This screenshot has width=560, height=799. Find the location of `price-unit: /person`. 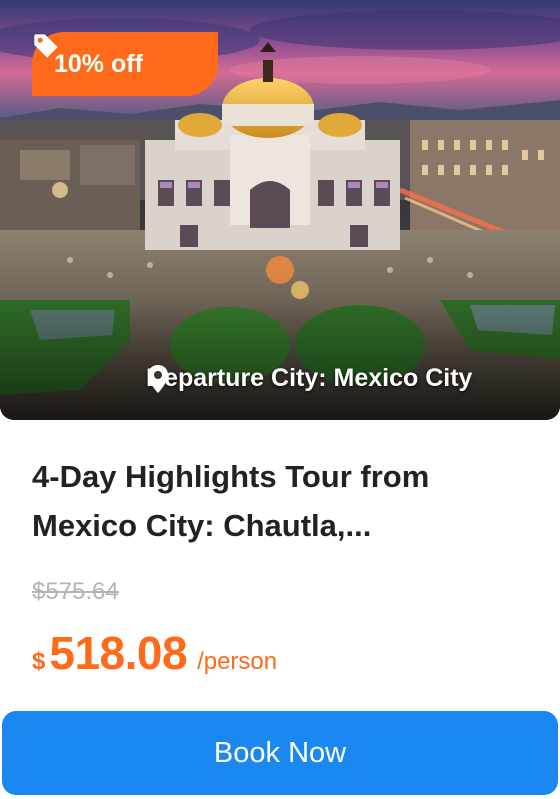

price-unit: /person is located at coordinates (237, 661).